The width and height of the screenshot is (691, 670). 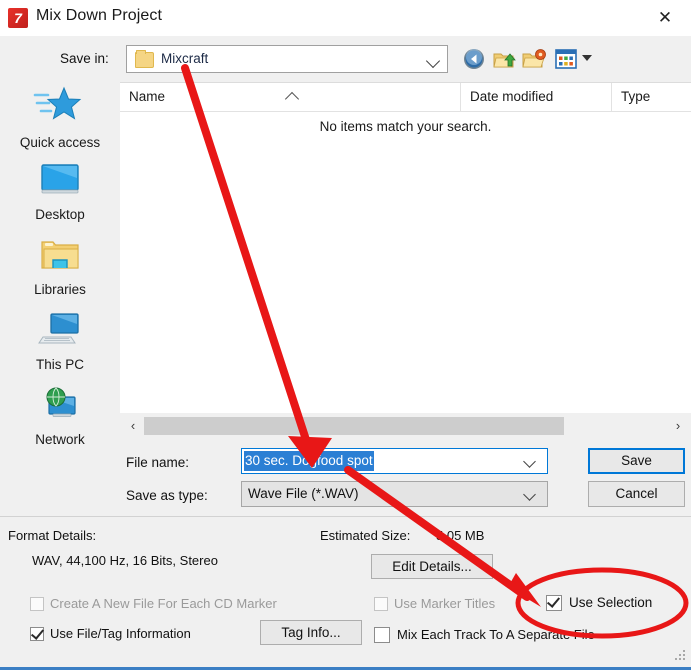 I want to click on sidebar-item-libraries: Libraries, so click(x=60, y=266).